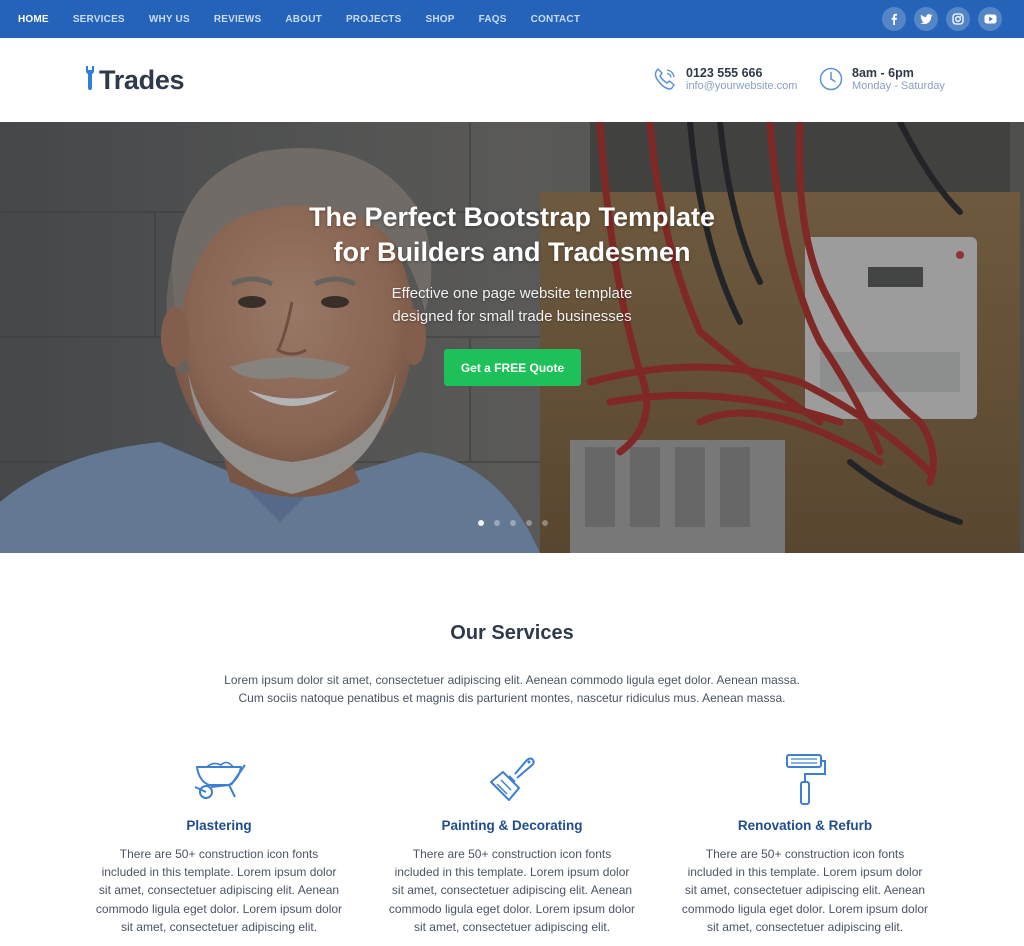 Image resolution: width=1024 pixels, height=946 pixels. I want to click on social-links, so click(938, 19).